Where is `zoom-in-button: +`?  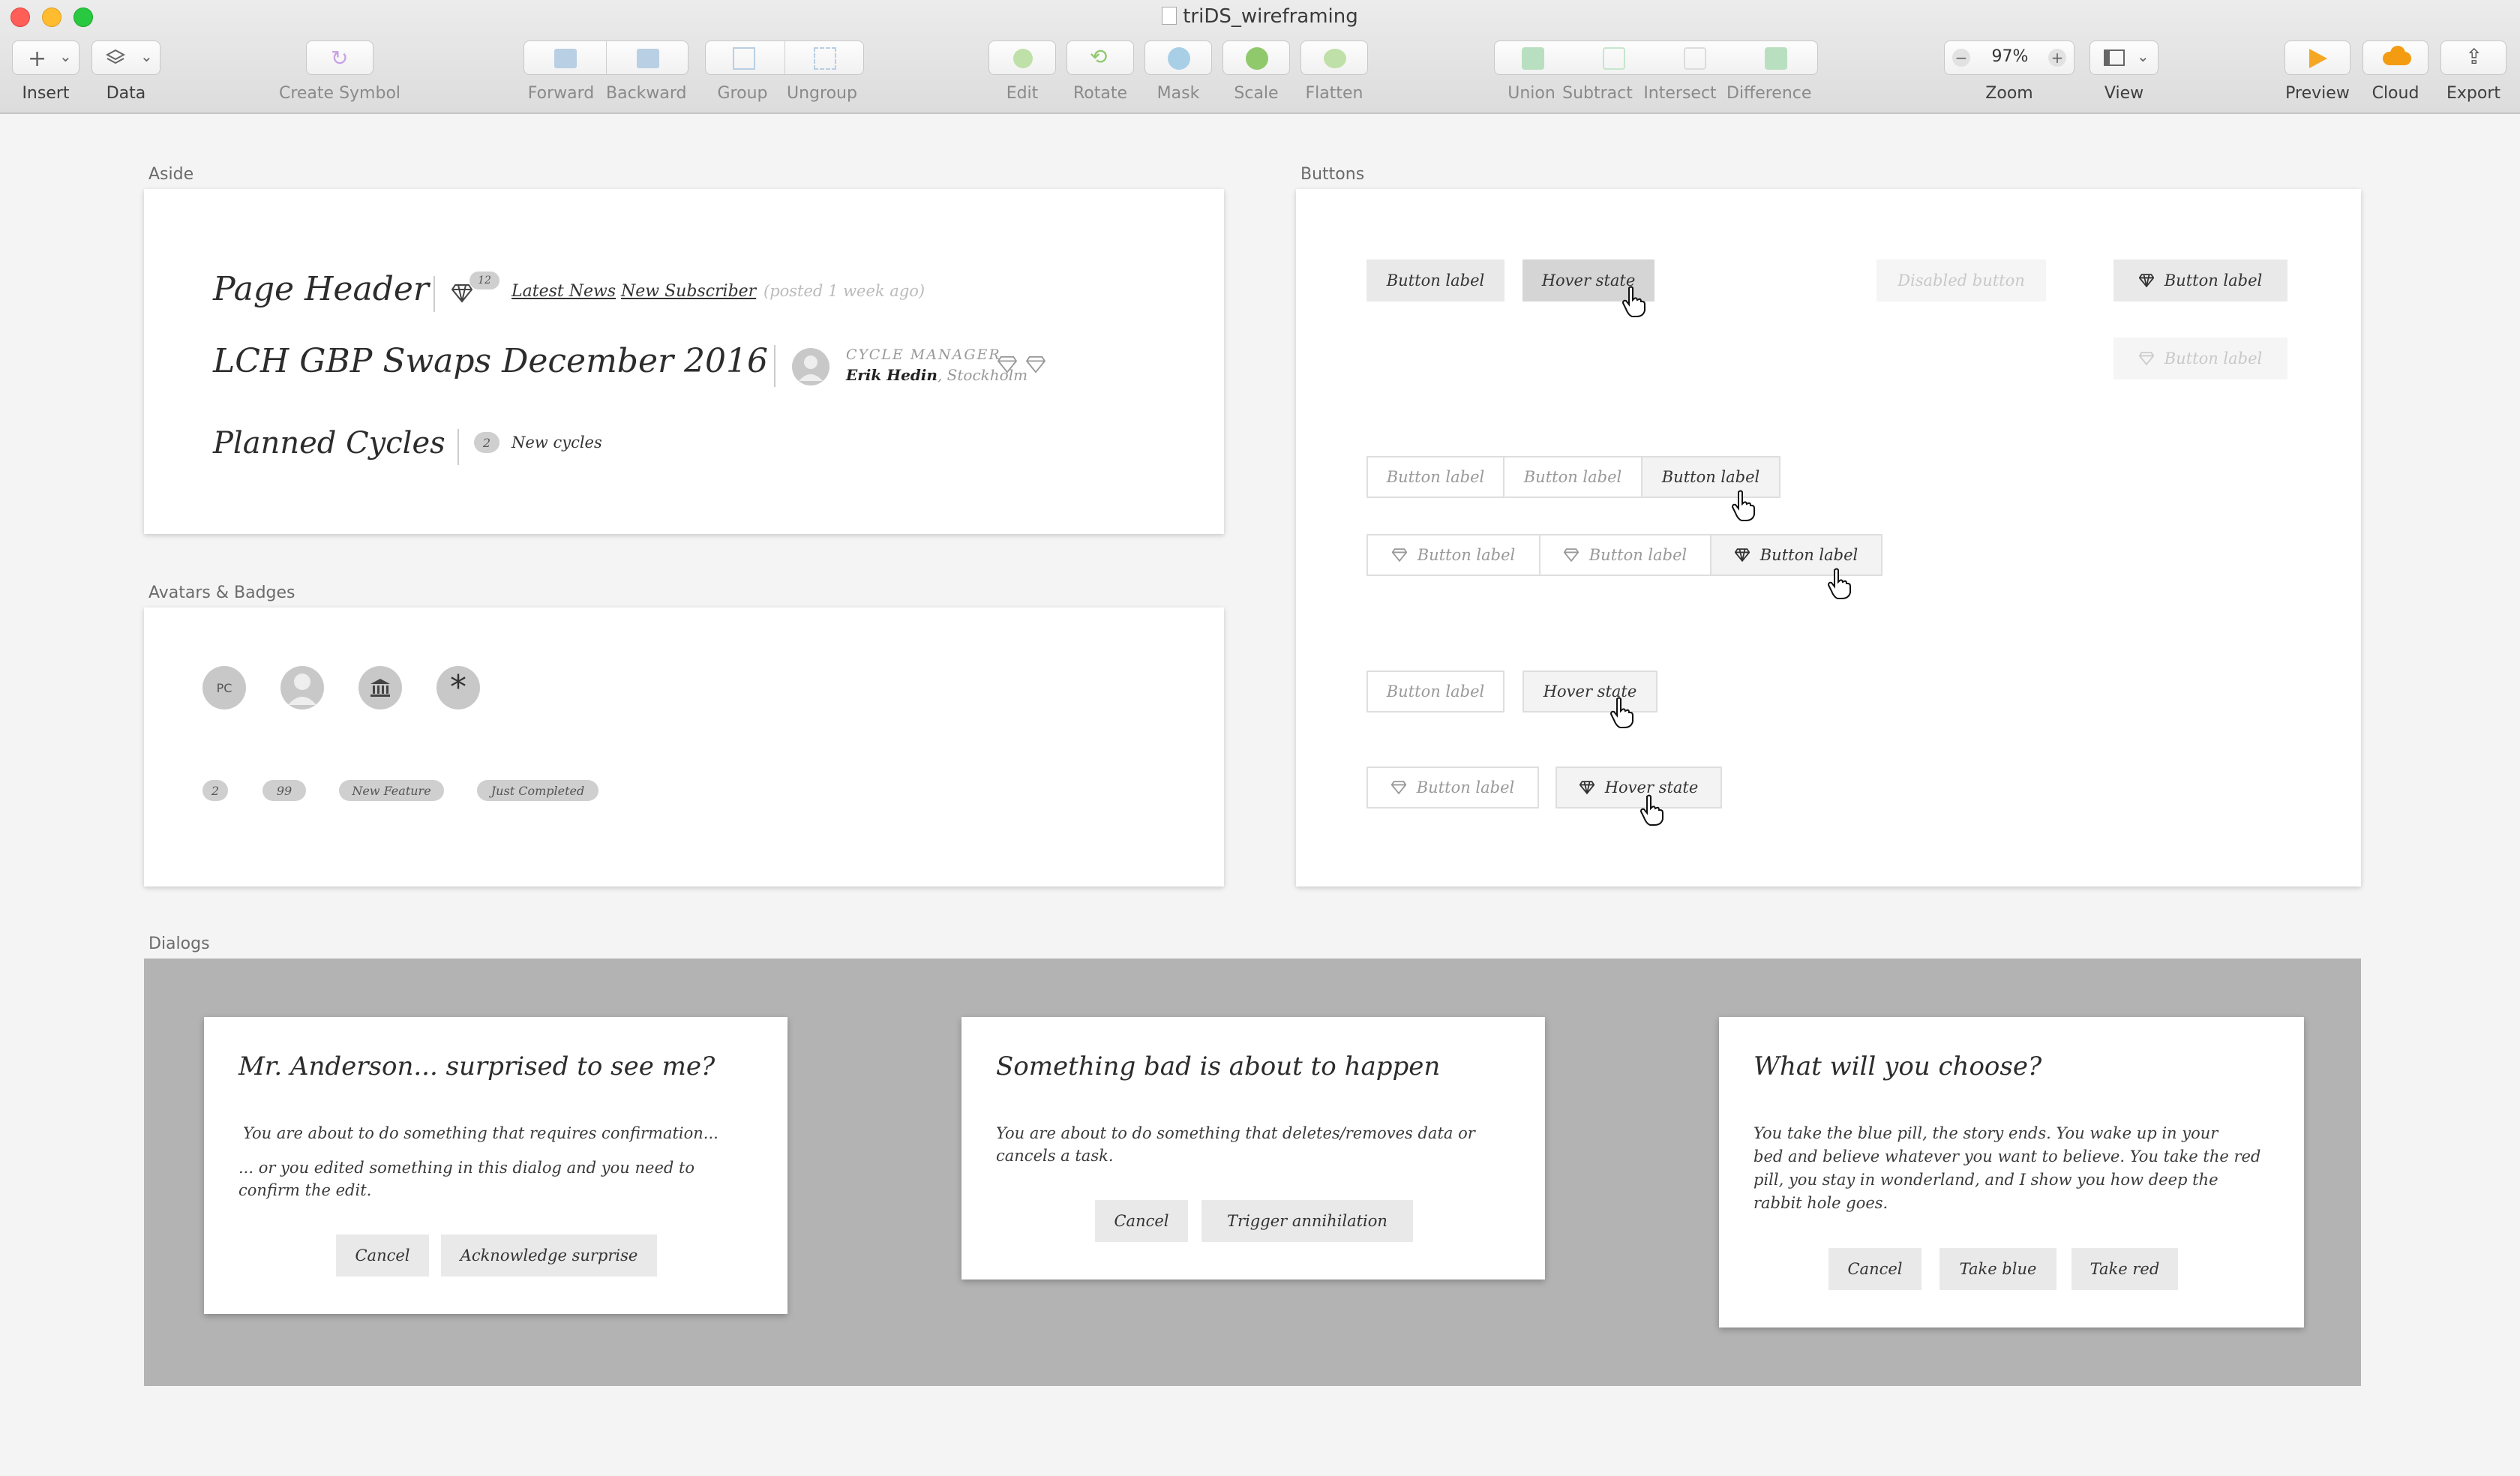 zoom-in-button: + is located at coordinates (2057, 58).